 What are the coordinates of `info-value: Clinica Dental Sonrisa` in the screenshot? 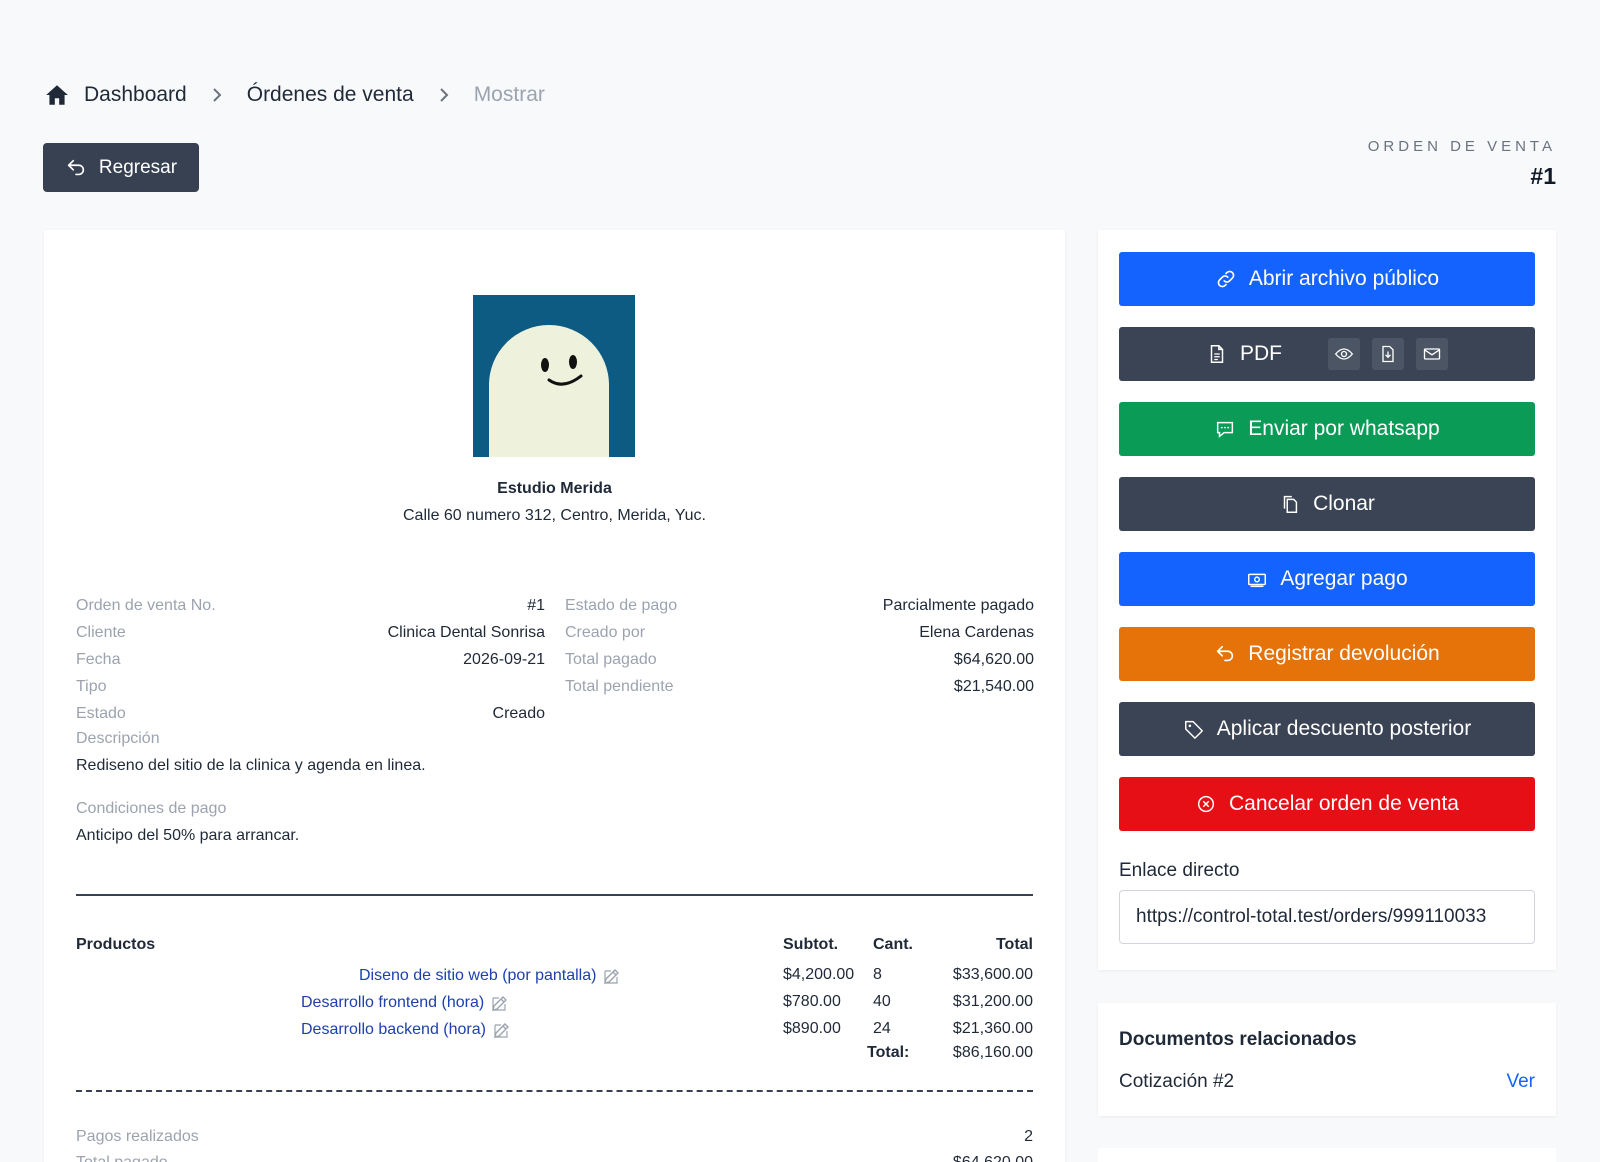 It's located at (466, 632).